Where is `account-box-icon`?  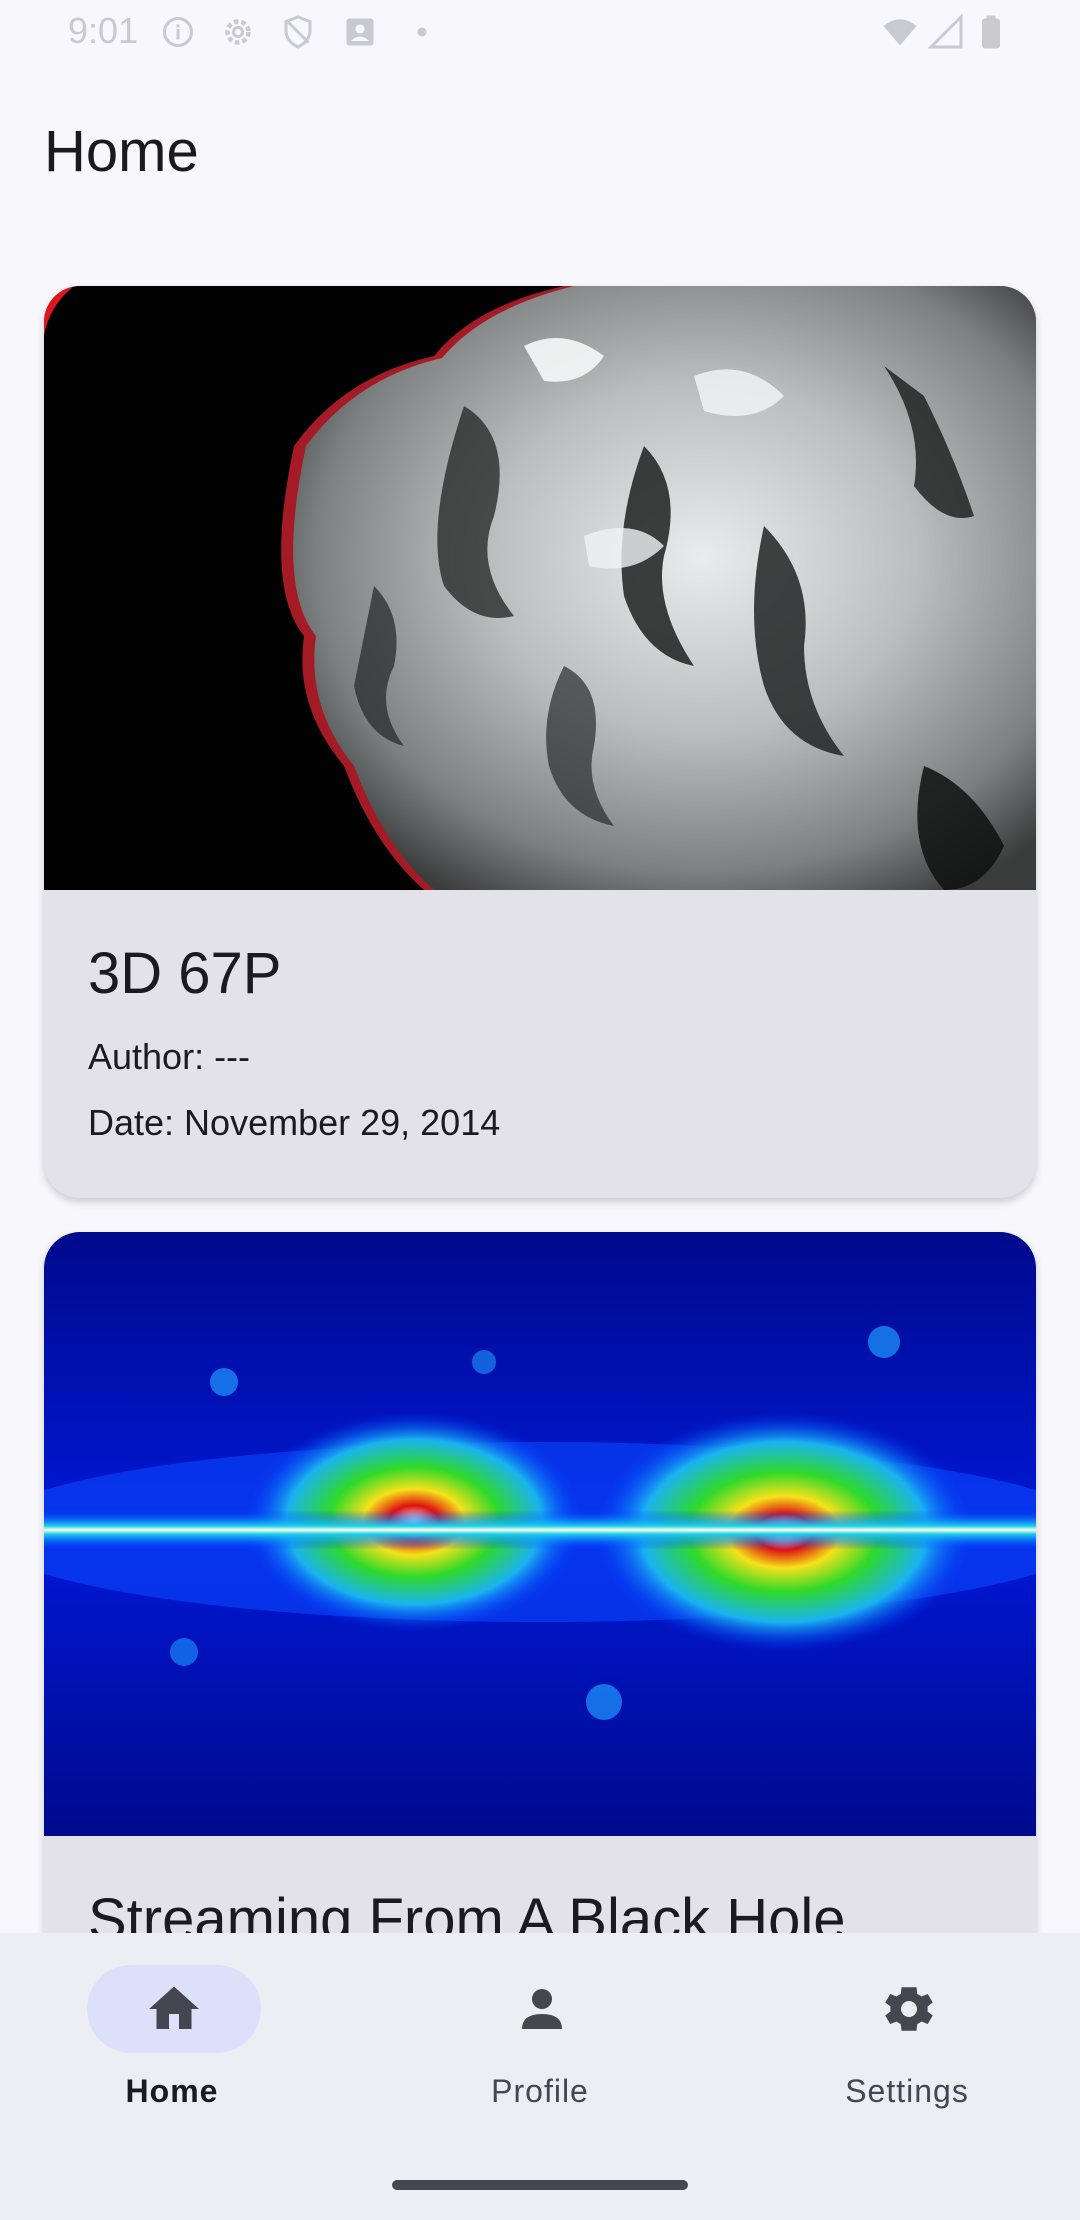
account-box-icon is located at coordinates (360, 32).